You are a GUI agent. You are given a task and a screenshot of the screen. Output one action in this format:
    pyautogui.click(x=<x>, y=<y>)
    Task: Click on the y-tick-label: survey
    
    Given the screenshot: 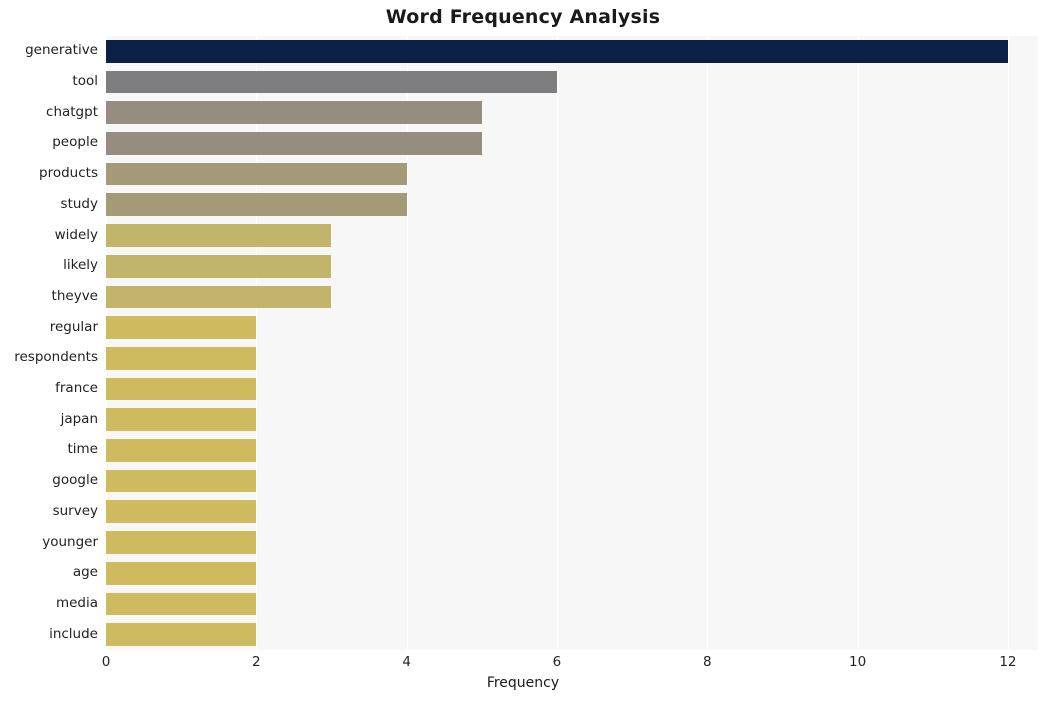 What is the action you would take?
    pyautogui.click(x=75, y=510)
    